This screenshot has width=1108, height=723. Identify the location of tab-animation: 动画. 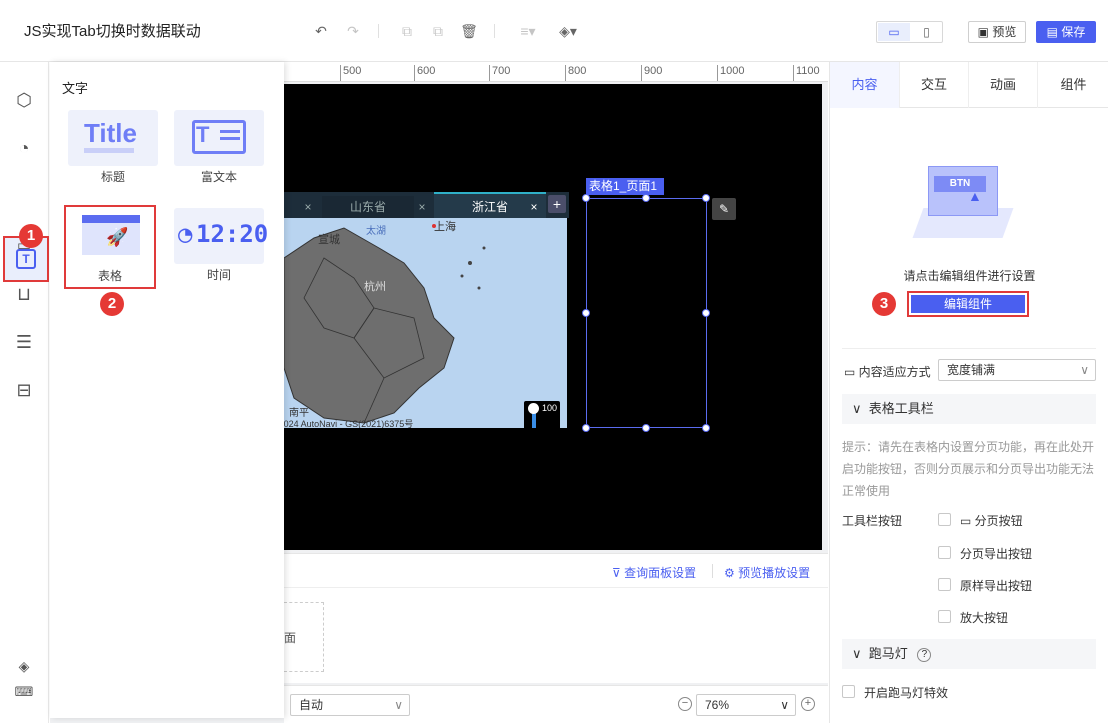
(1002, 85).